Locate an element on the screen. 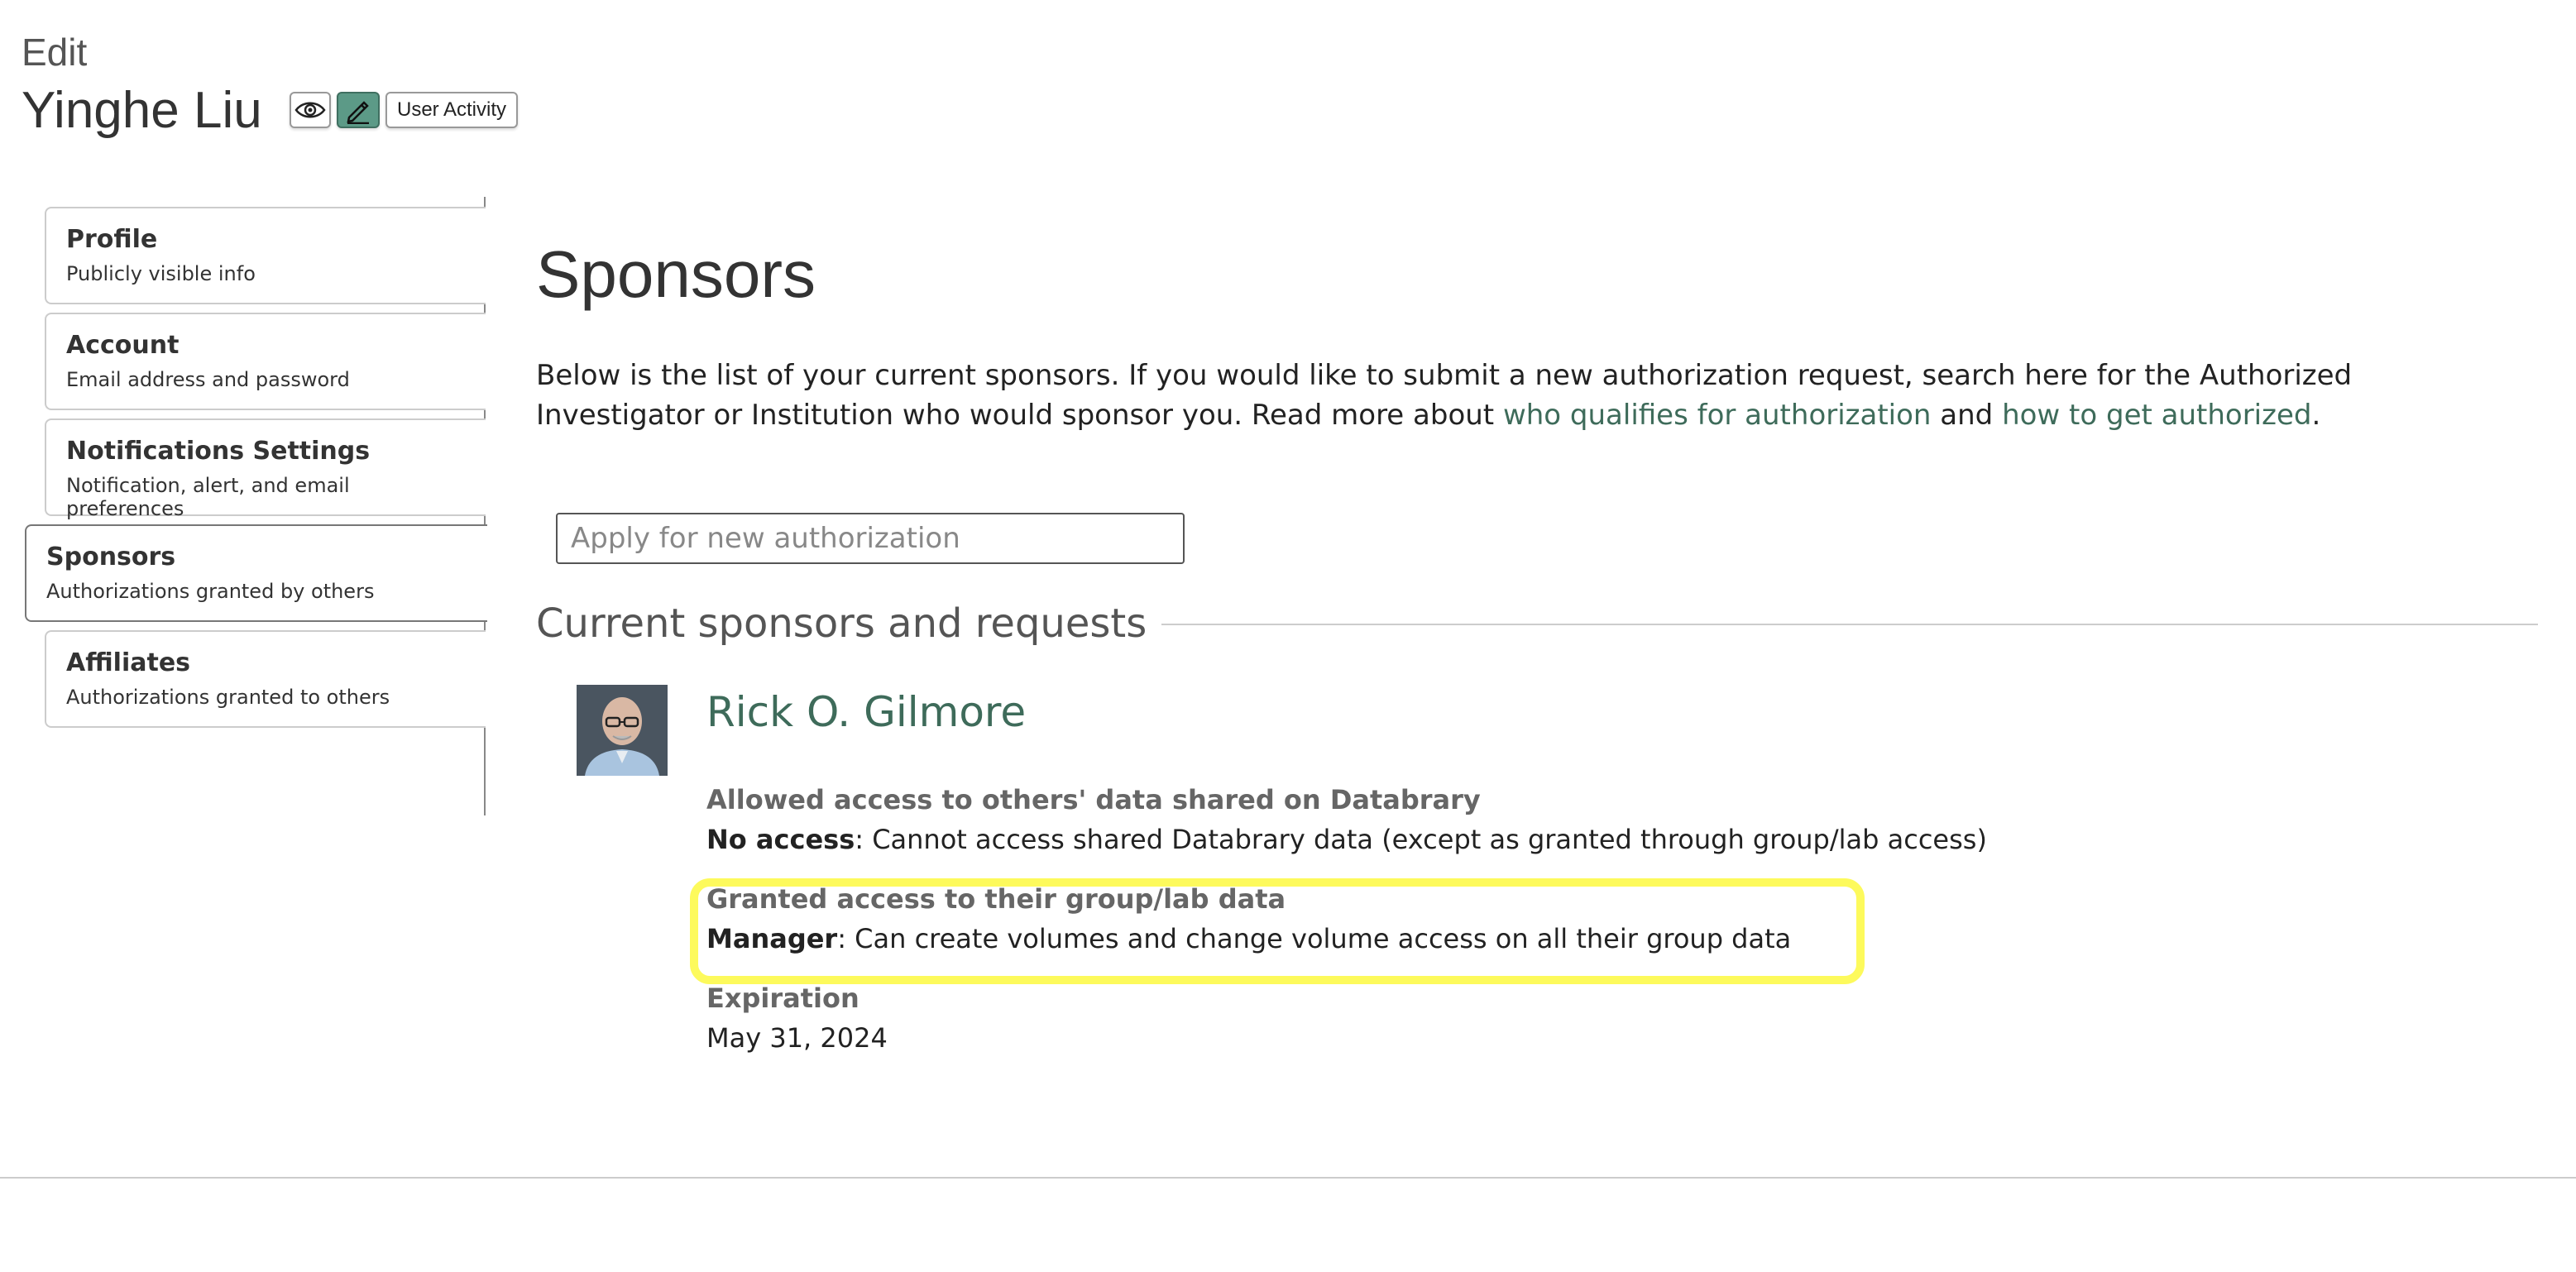 This screenshot has height=1272, width=2576. sidebar-item-profile: Profile Publicly visible info is located at coordinates (265, 255).